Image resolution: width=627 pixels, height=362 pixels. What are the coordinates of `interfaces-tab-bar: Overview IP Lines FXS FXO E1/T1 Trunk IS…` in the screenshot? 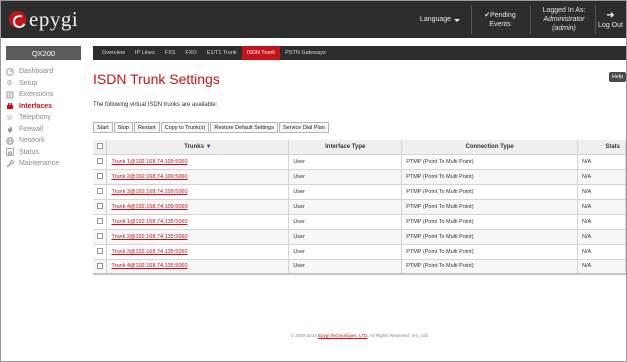 It's located at (359, 53).